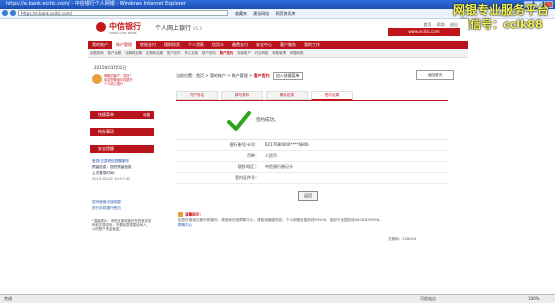  Describe the element at coordinates (308, 196) in the screenshot. I see `return-button: 返回` at that location.